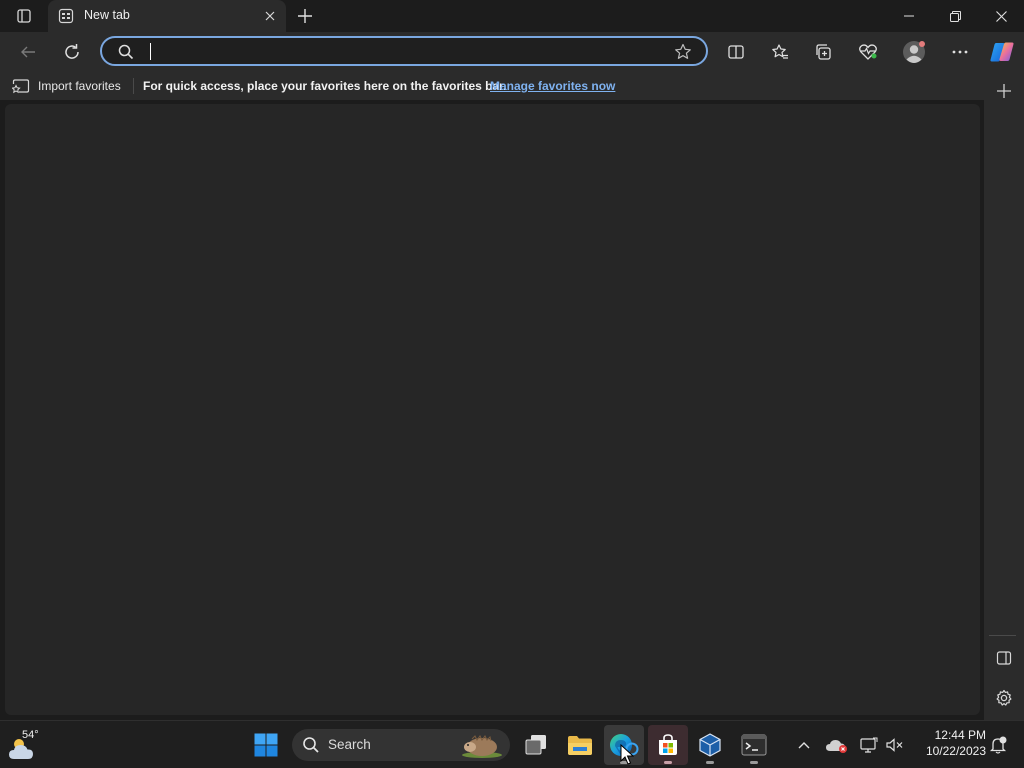 The image size is (1024, 768). I want to click on onedrive-button, so click(837, 745).